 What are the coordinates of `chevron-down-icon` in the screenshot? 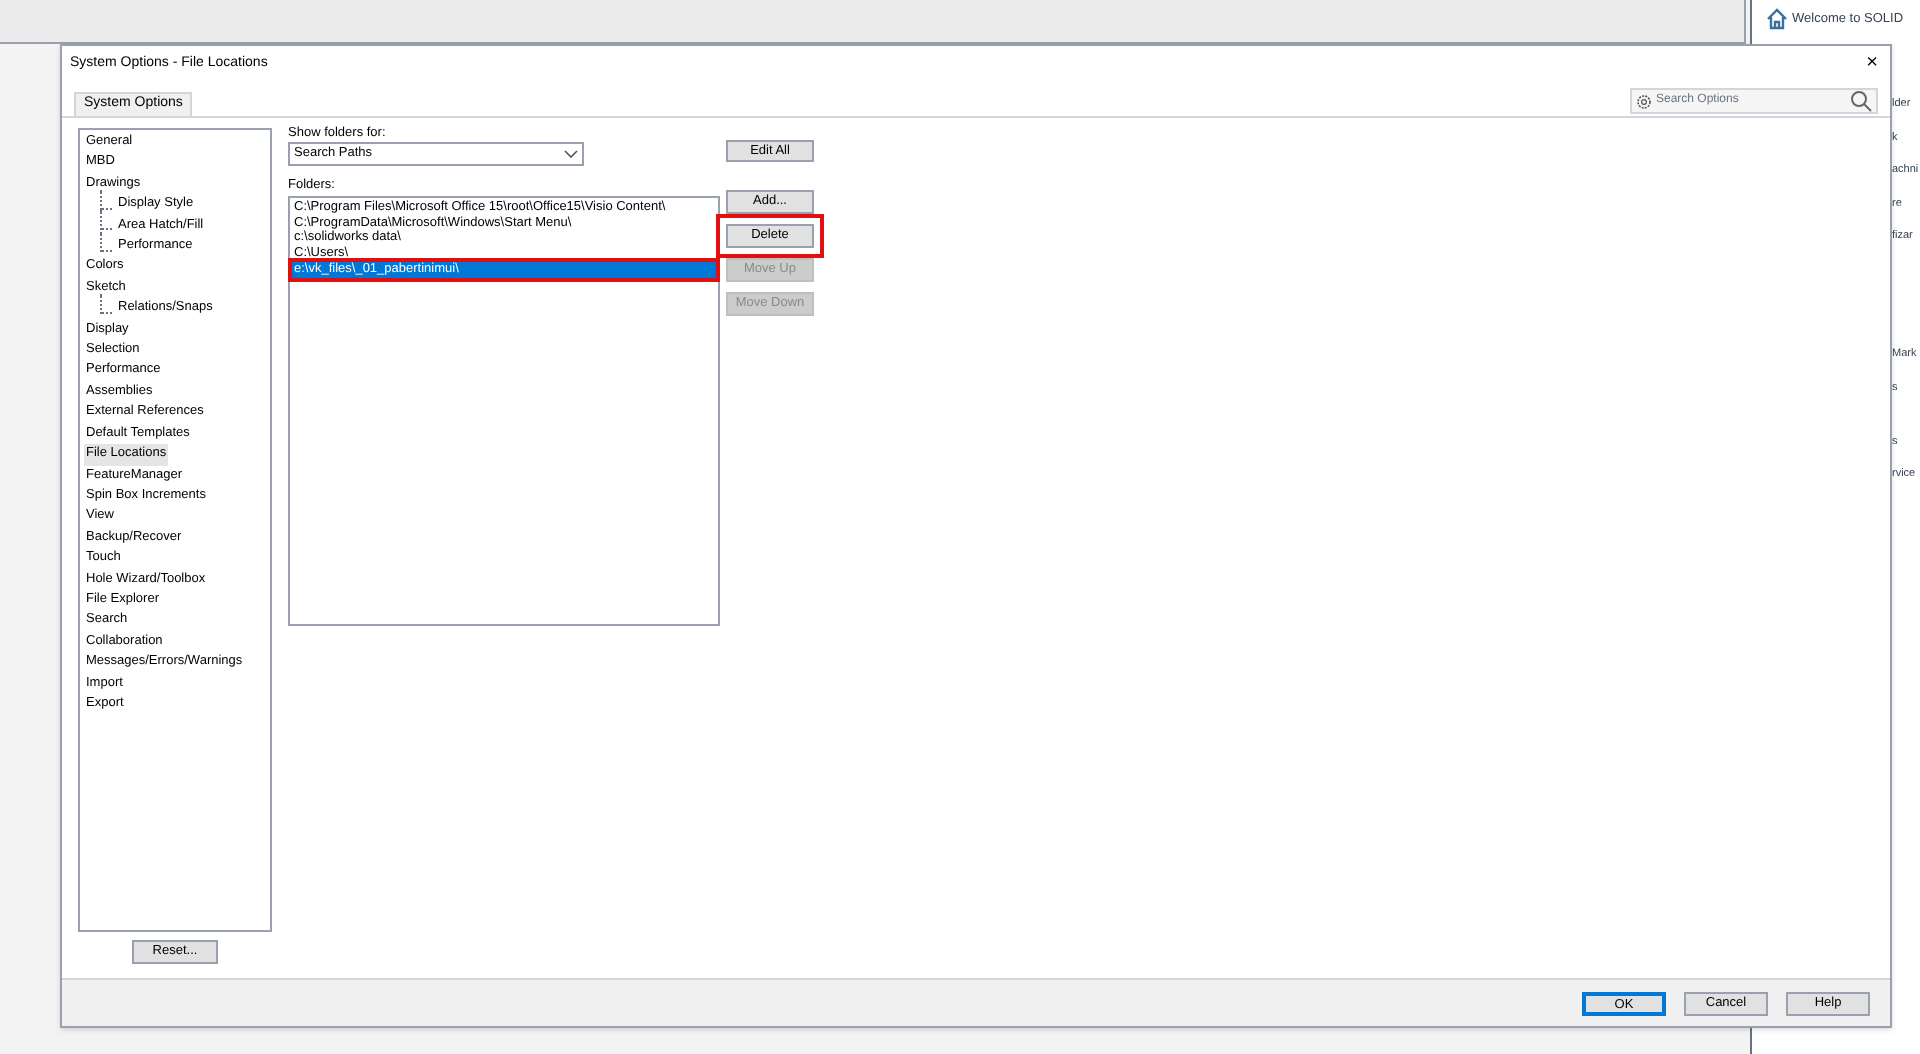 It's located at (571, 154).